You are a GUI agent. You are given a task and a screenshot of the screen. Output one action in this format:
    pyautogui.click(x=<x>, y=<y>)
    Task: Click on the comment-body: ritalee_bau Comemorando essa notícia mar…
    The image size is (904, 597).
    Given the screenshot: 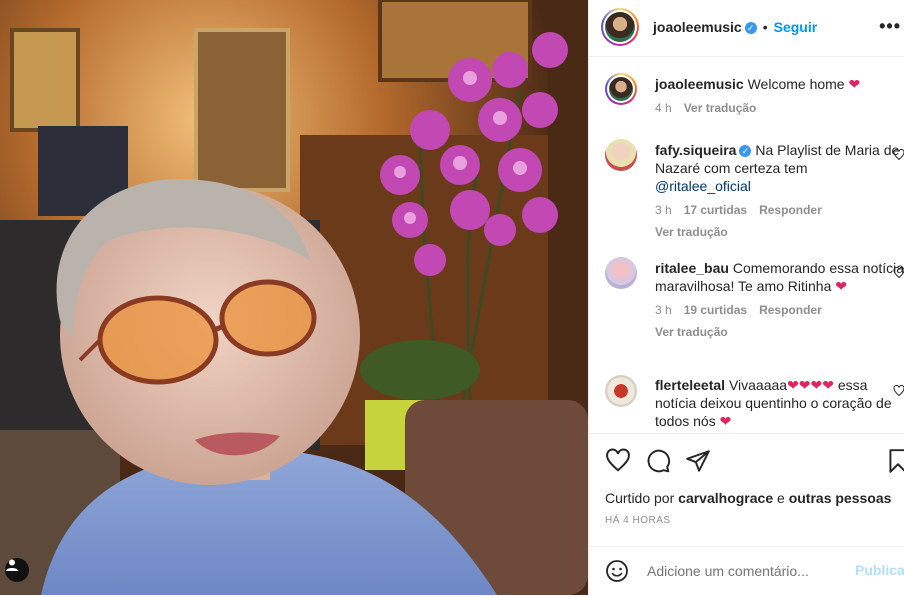 What is the action you would take?
    pyautogui.click(x=779, y=300)
    